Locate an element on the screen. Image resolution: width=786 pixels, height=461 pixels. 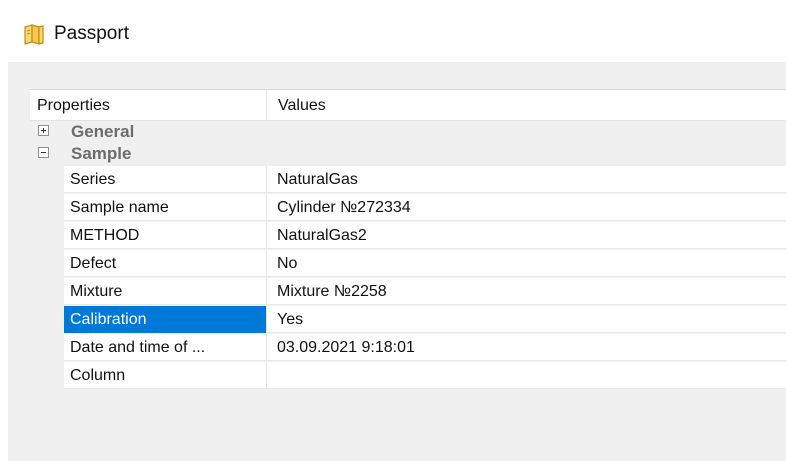
property-row-calibration: Calibration Yes is located at coordinates (408, 320).